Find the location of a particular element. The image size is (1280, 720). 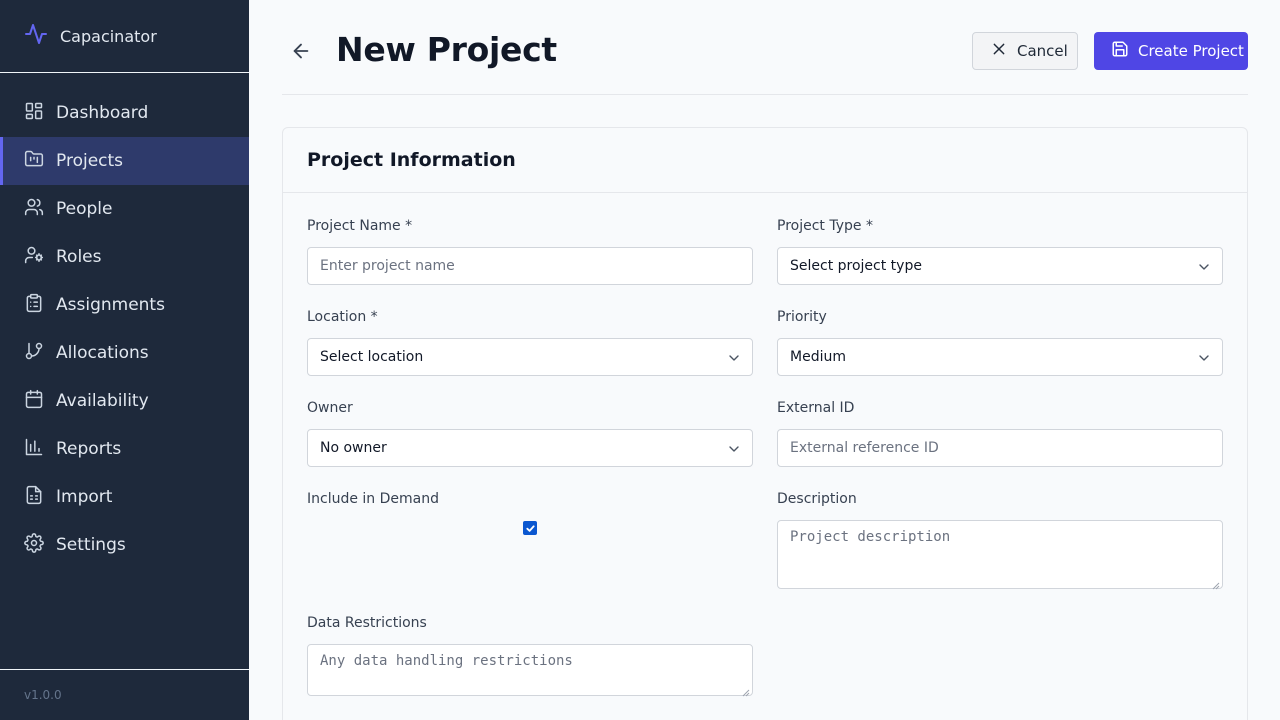

clipboard-list-icon is located at coordinates (34, 305).